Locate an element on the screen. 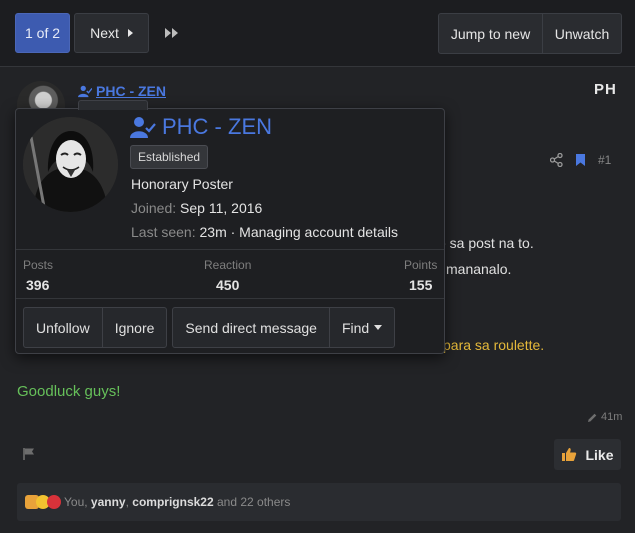 Image resolution: width=635 pixels, height=533 pixels. reaction-emojis is located at coordinates (43, 502).